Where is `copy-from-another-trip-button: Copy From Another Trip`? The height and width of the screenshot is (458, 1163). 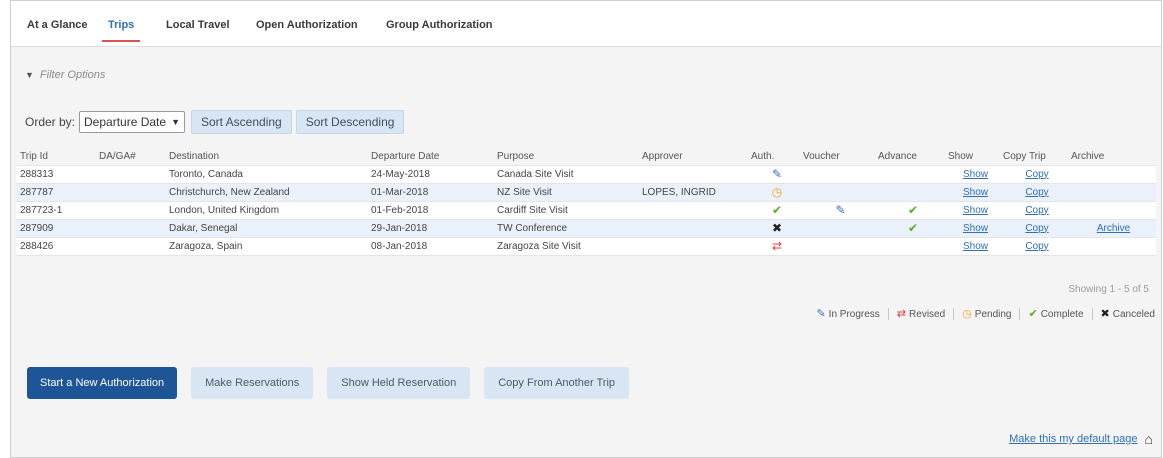
copy-from-another-trip-button: Copy From Another Trip is located at coordinates (557, 383).